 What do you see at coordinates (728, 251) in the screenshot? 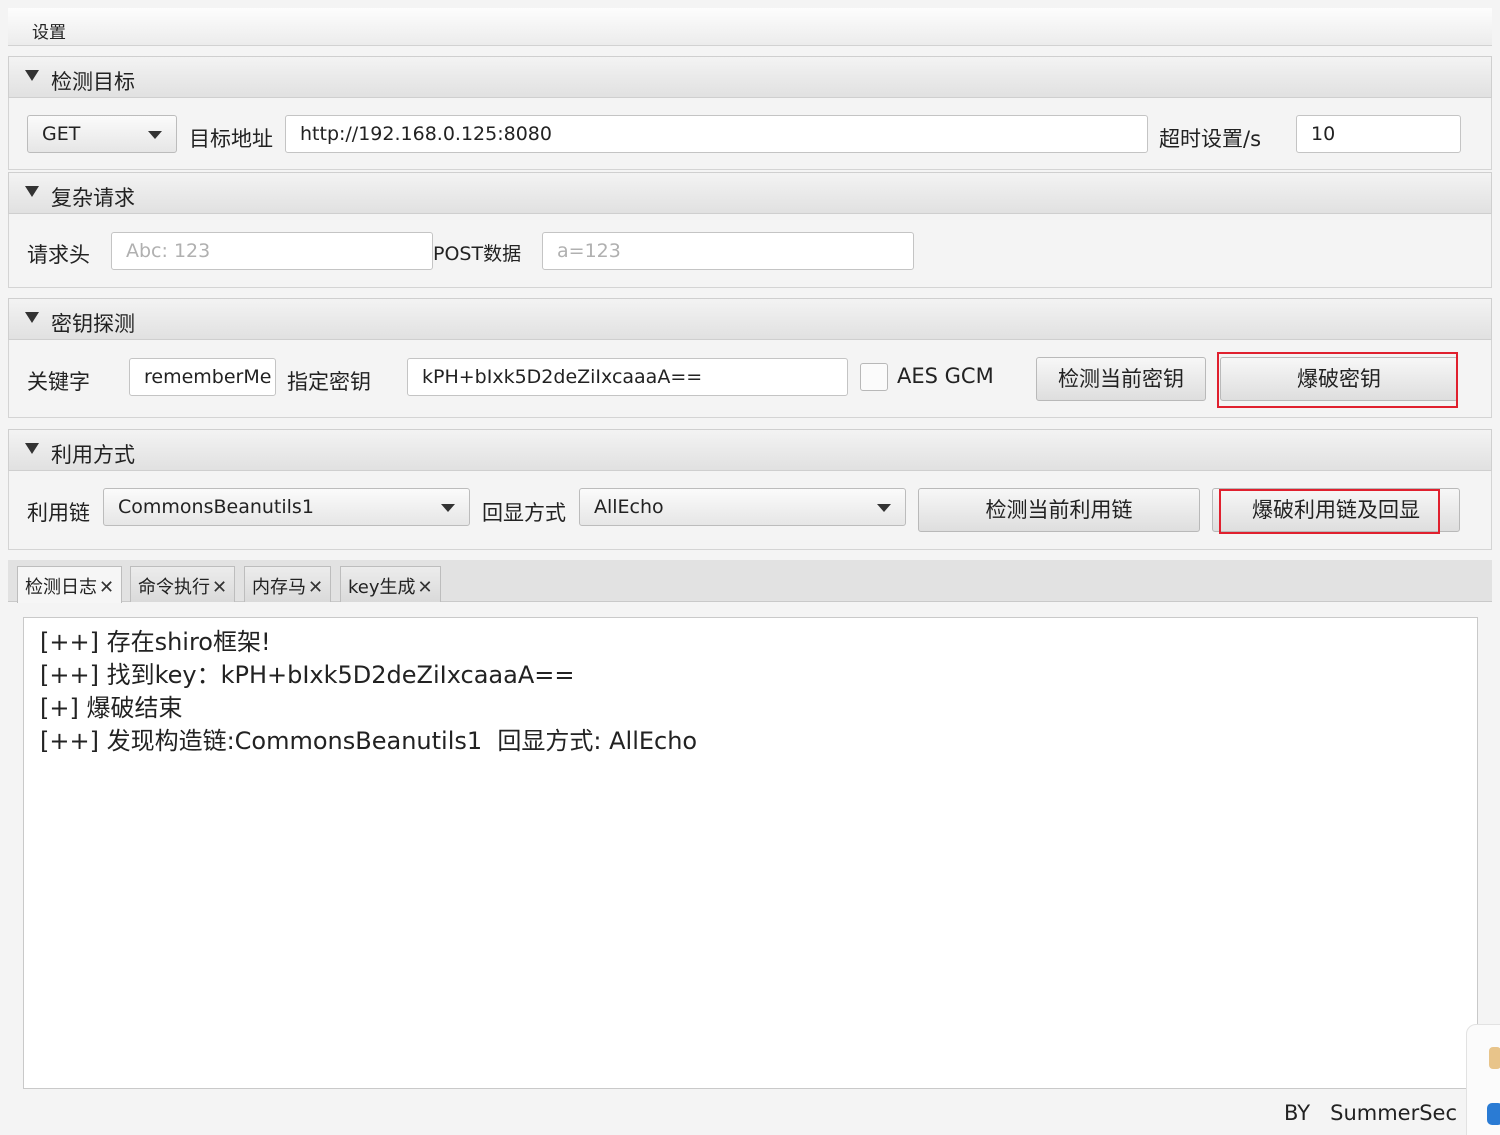
I see `post-data-input: a=123` at bounding box center [728, 251].